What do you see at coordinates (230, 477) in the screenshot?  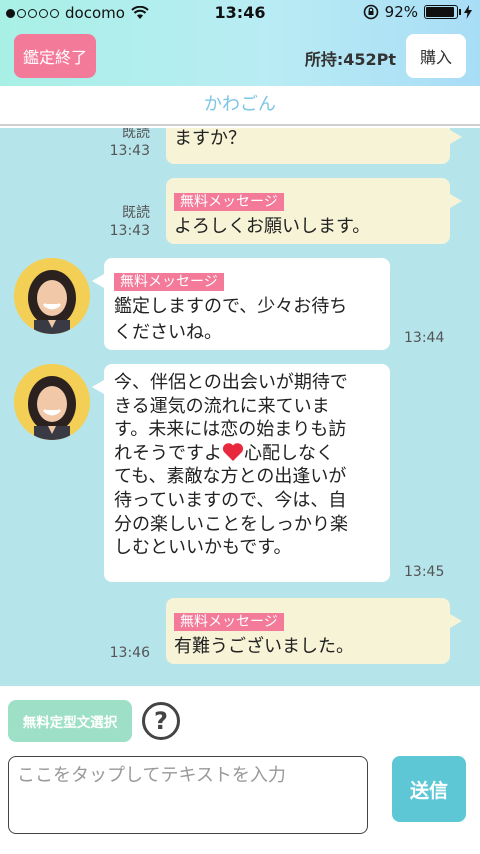 I see `message-text: ても、素敵な方との出逢いが` at bounding box center [230, 477].